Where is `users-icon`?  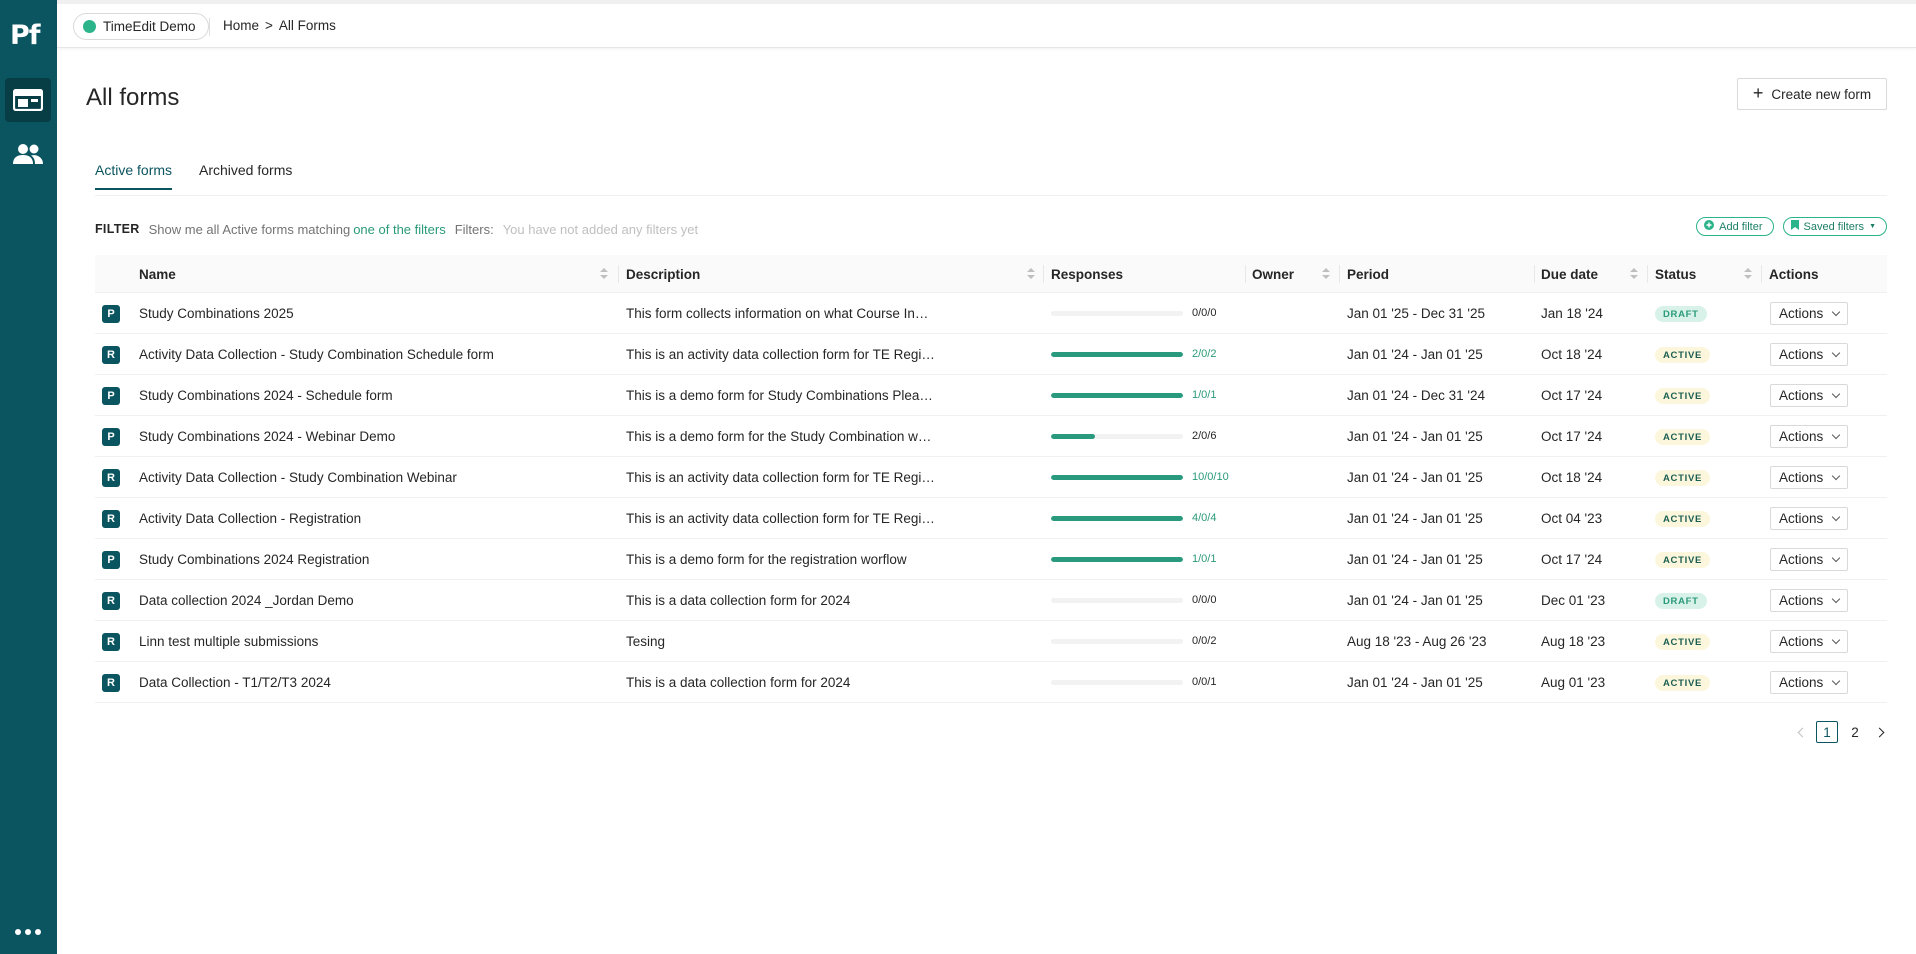
users-icon is located at coordinates (28, 154).